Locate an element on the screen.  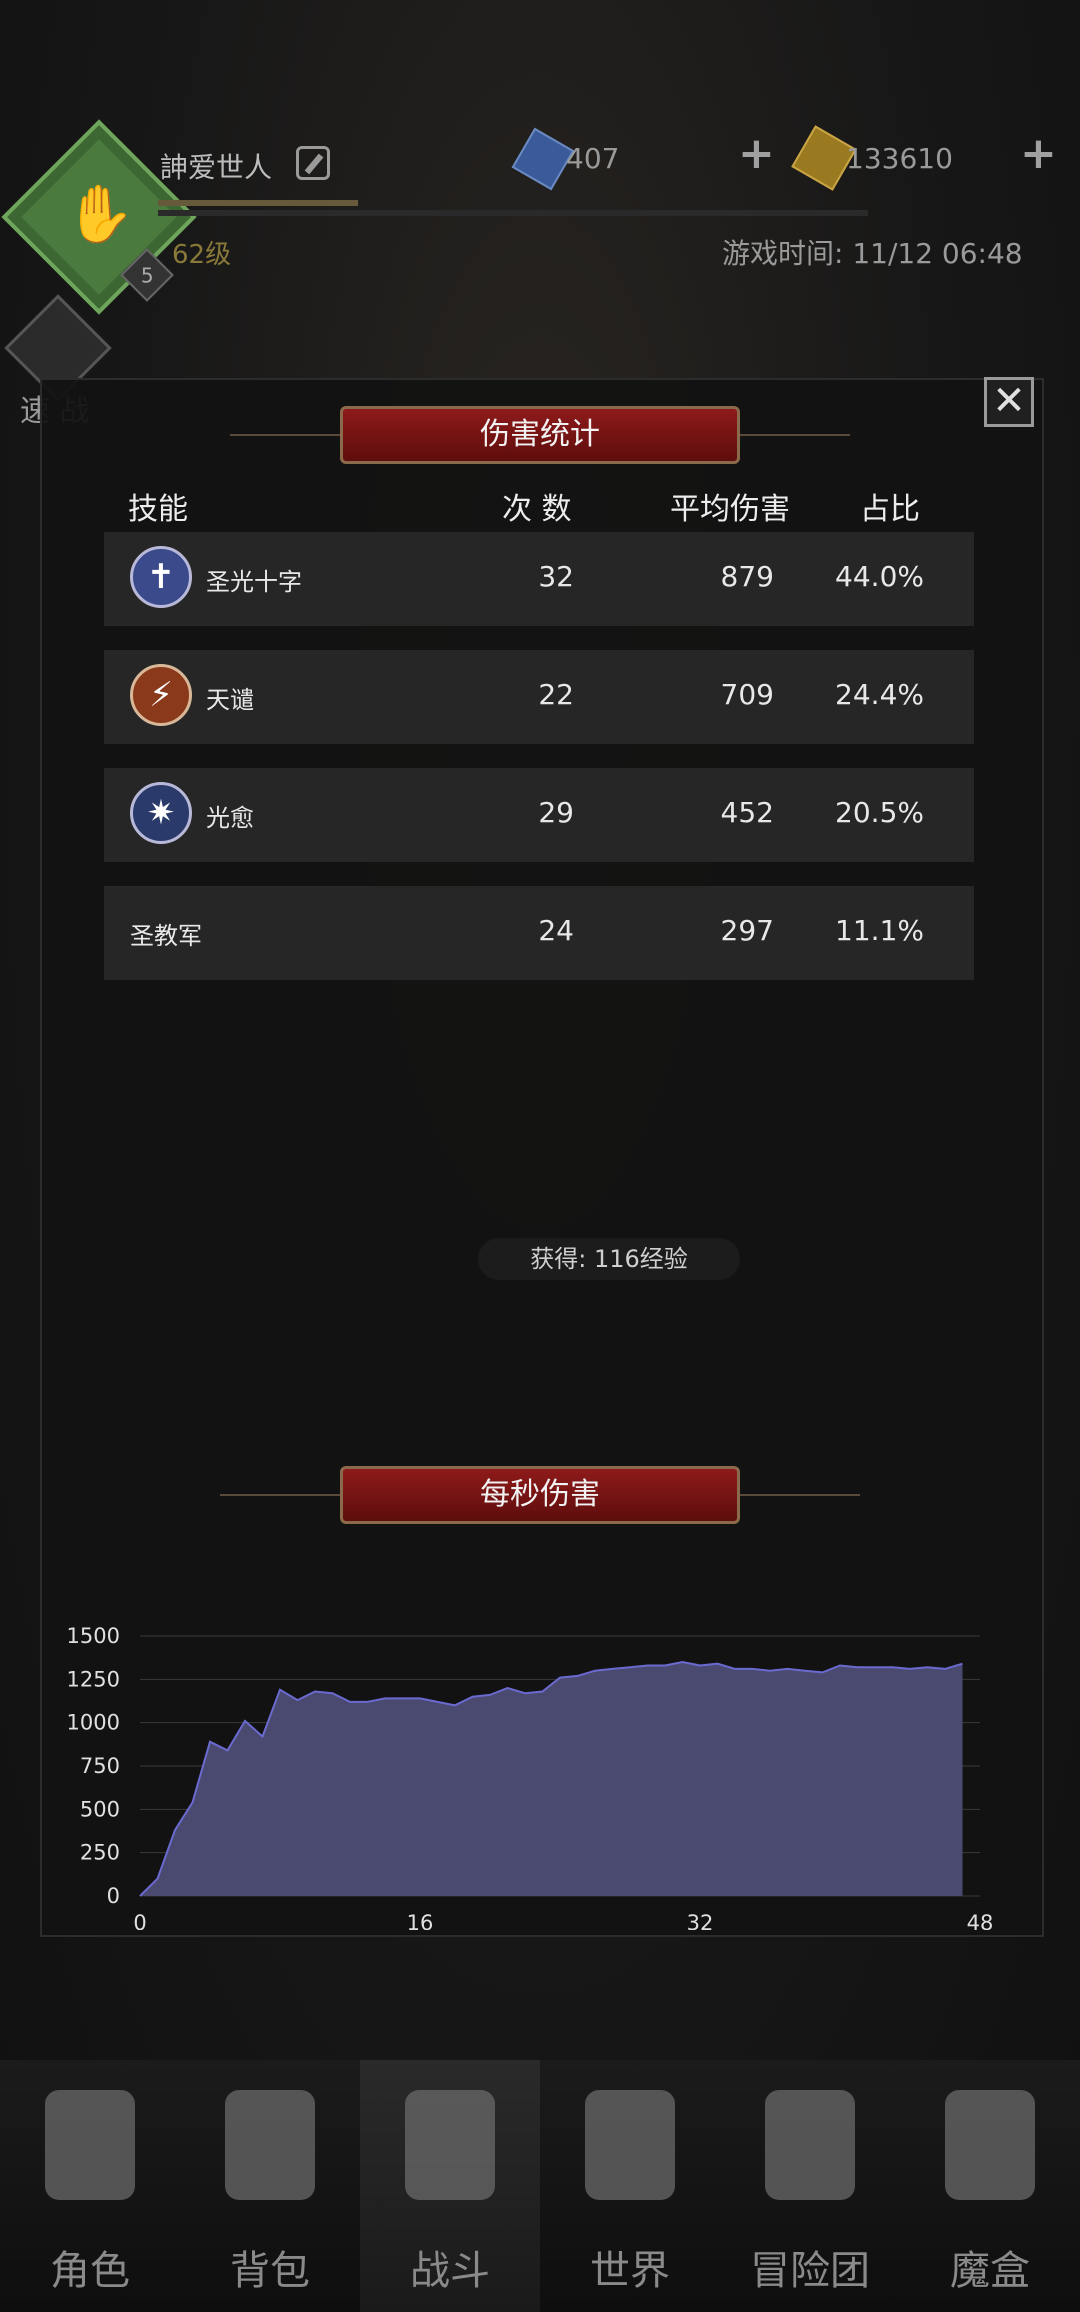
edit-name-icon is located at coordinates (313, 163).